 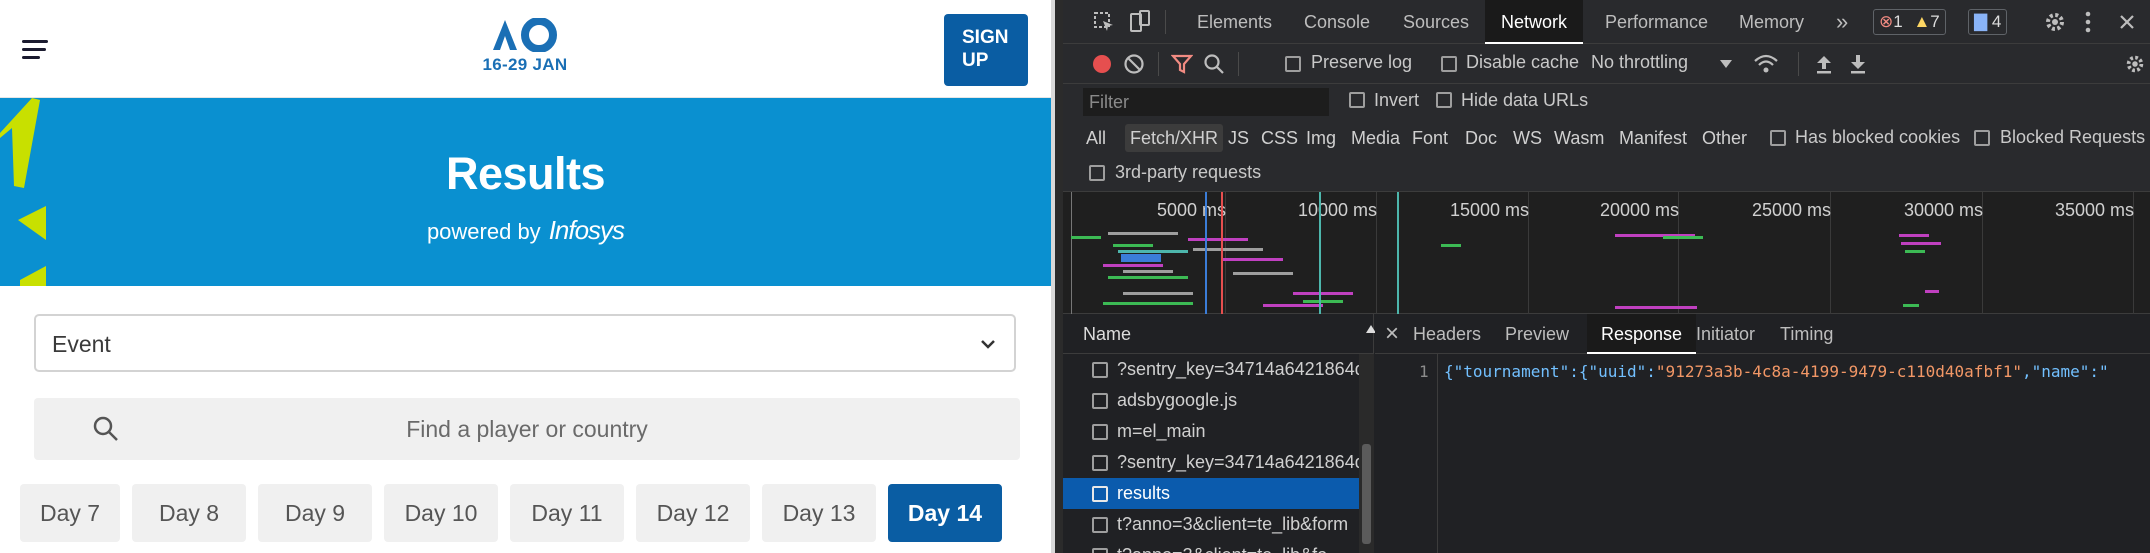 I want to click on type-other: Other, so click(x=1724, y=138).